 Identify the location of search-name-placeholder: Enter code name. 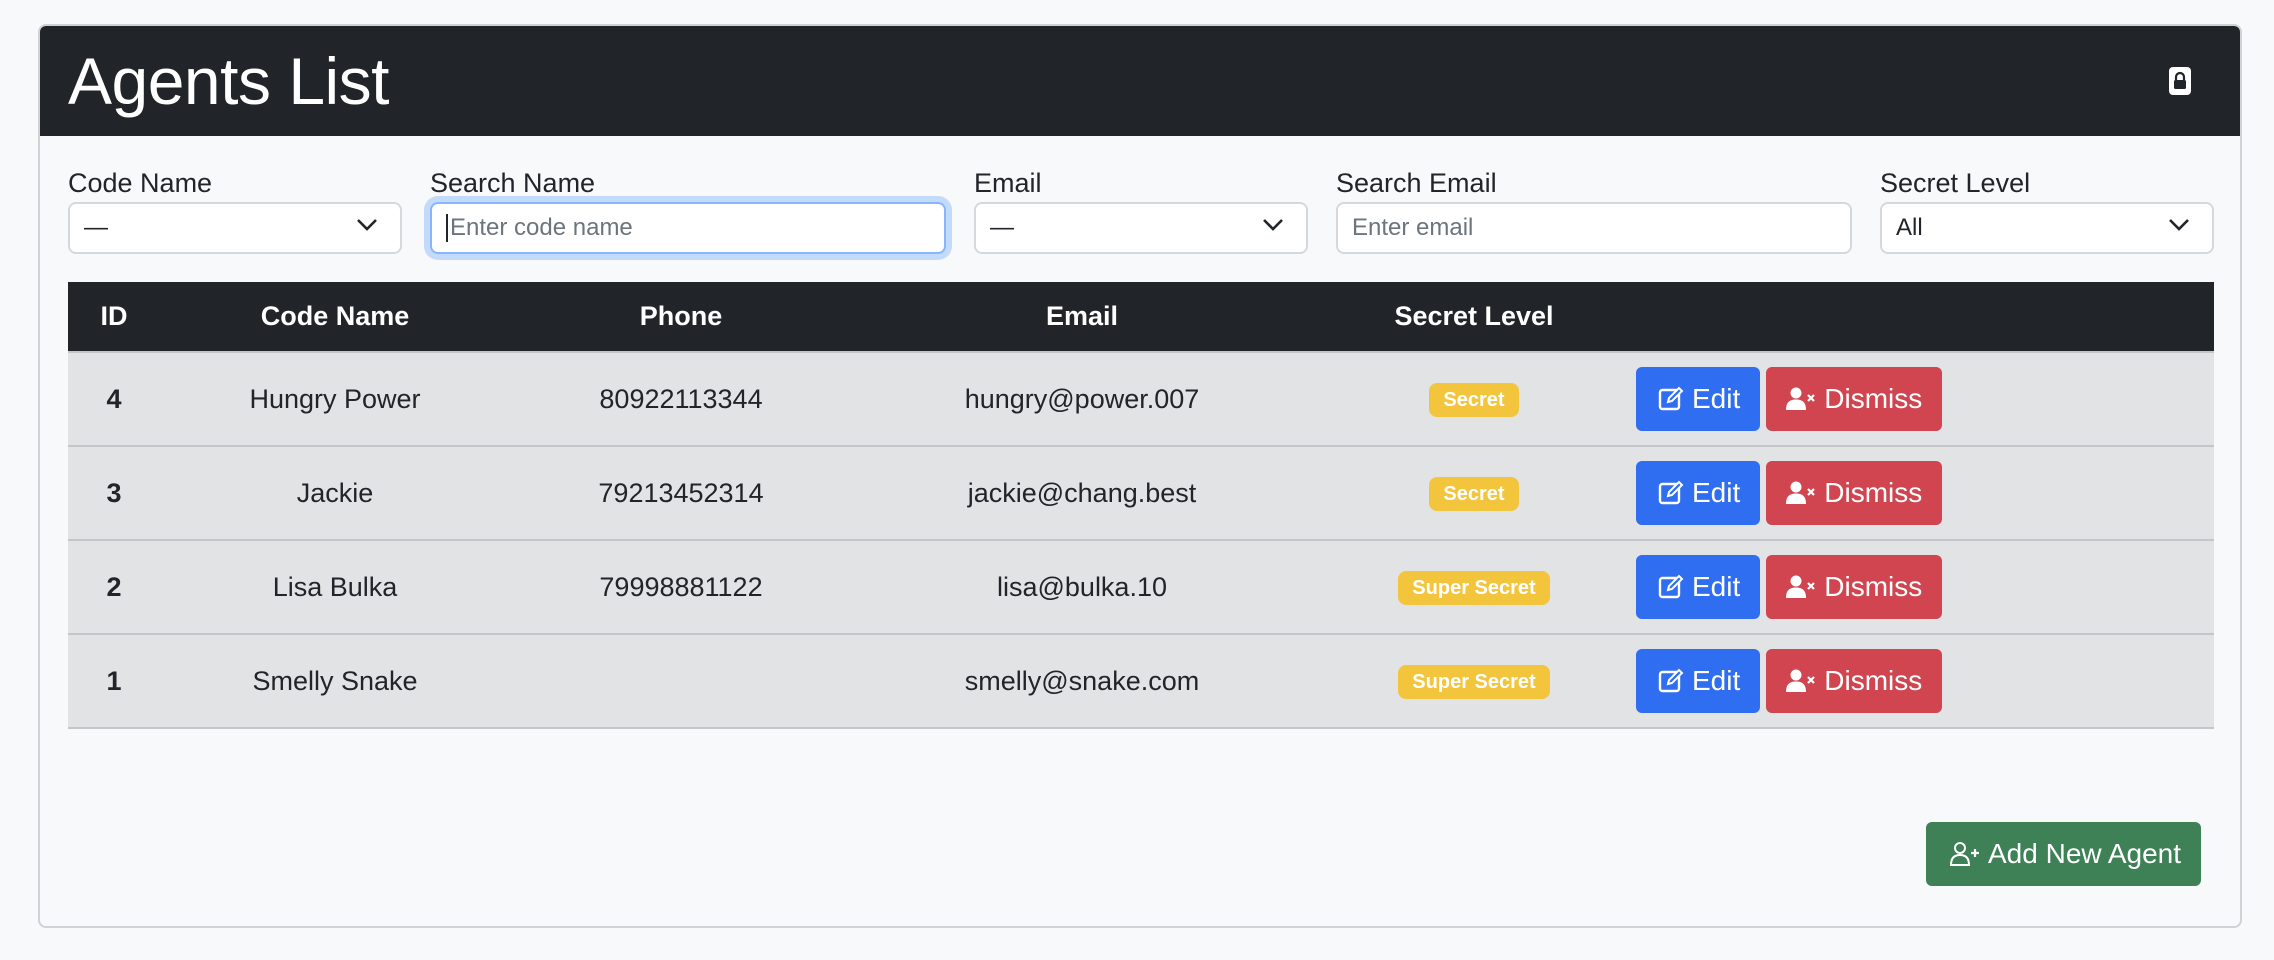
(541, 227).